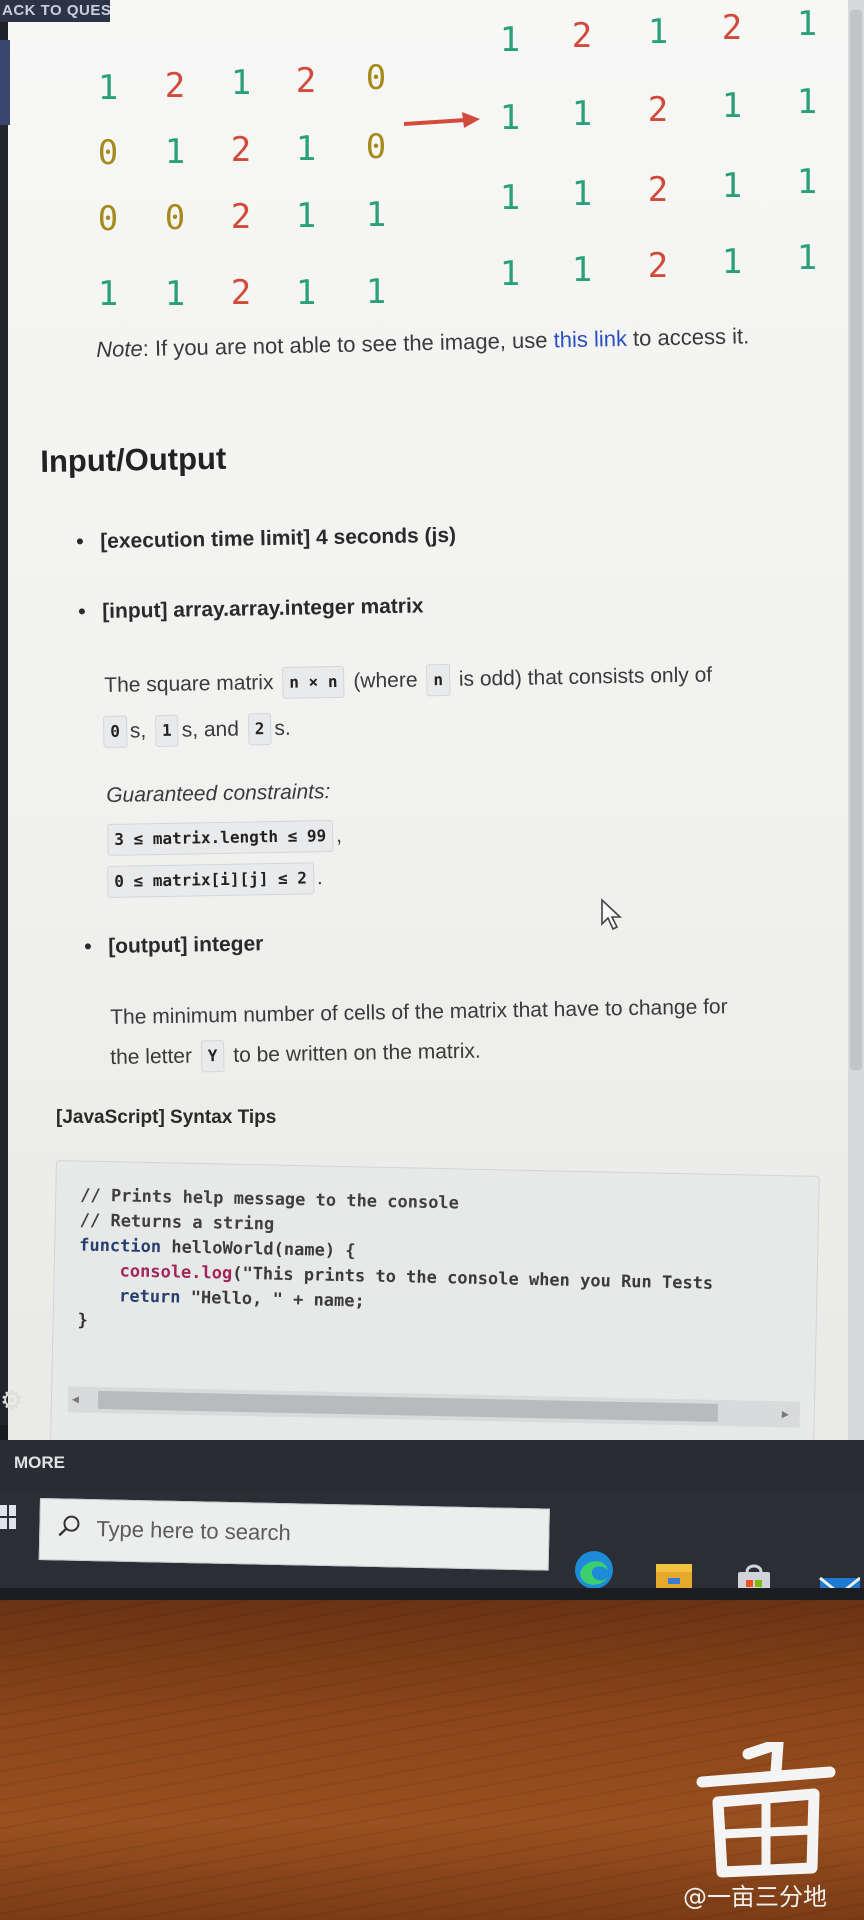 Image resolution: width=864 pixels, height=1920 pixels. What do you see at coordinates (282, 728) in the screenshot?
I see `input-desc-text: s.` at bounding box center [282, 728].